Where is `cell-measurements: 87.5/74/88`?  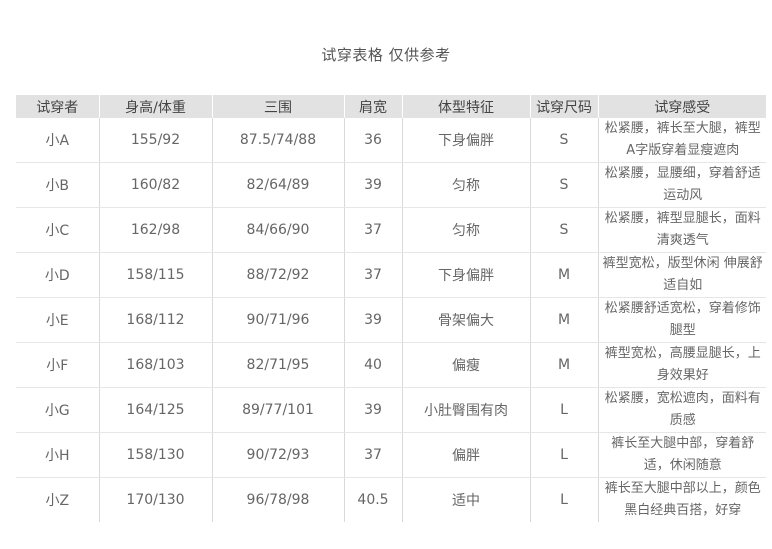
cell-measurements: 87.5/74/88 is located at coordinates (277, 140).